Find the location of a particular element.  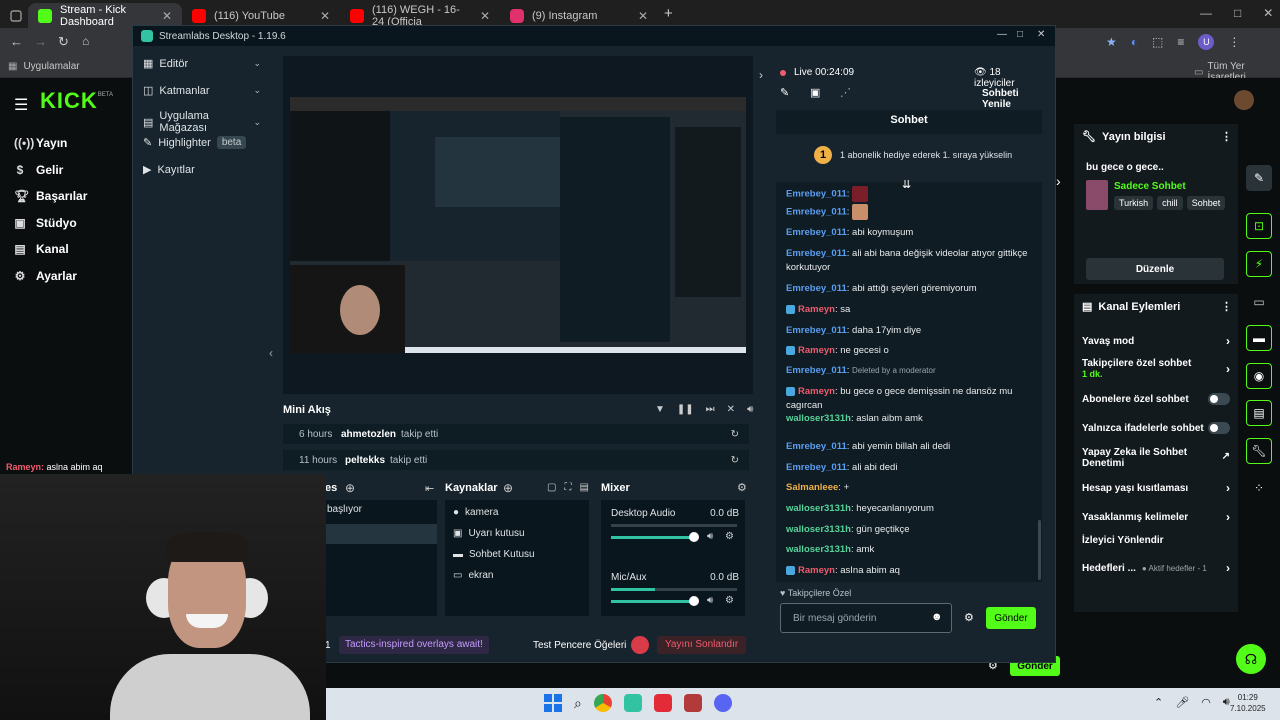

volume-icon: 🔊︎ is located at coordinates (750, 409).